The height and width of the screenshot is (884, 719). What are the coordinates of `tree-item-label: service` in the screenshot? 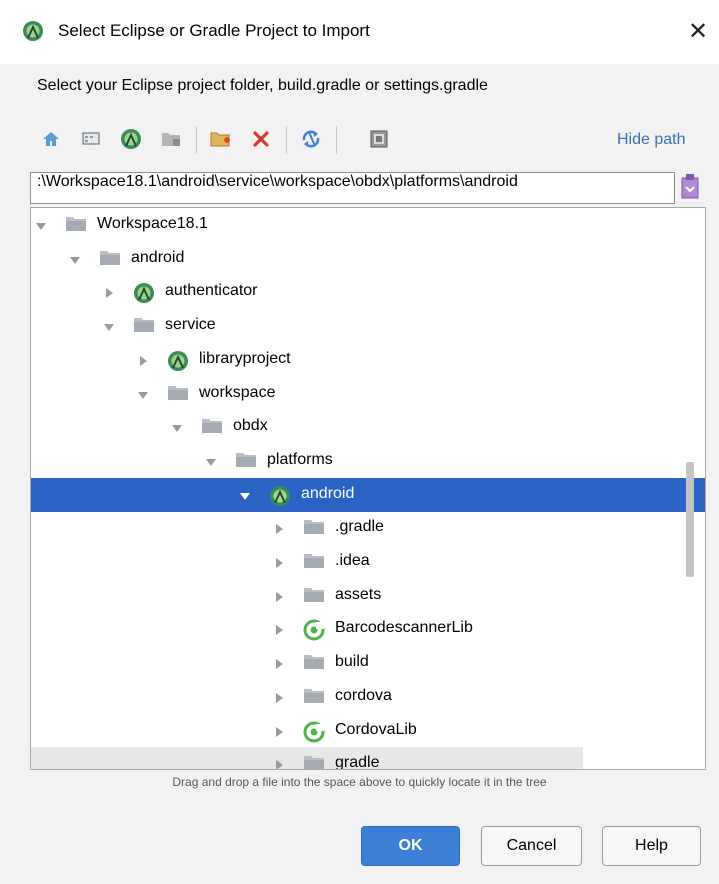 It's located at (190, 325).